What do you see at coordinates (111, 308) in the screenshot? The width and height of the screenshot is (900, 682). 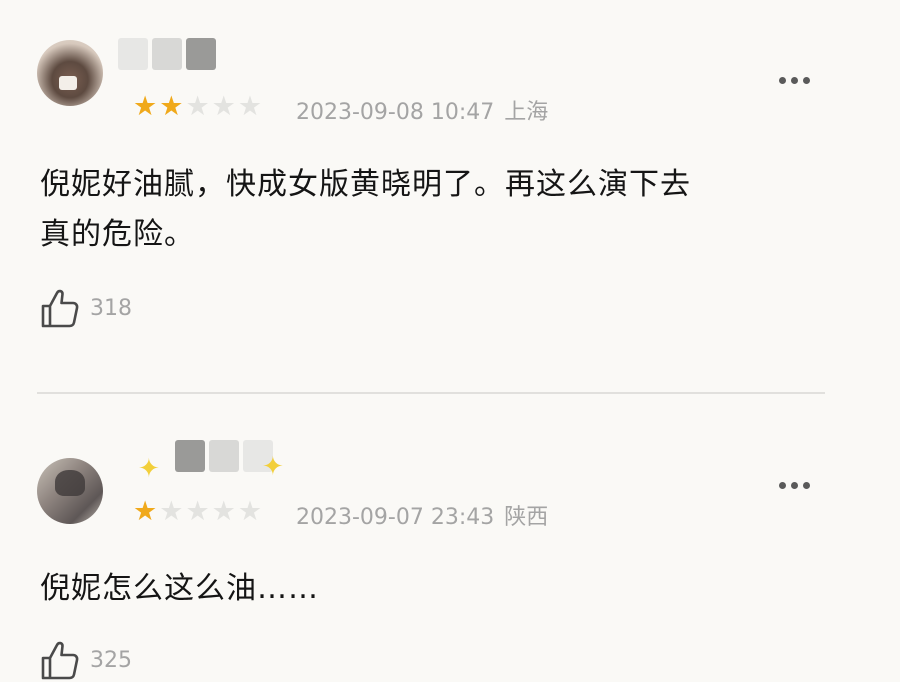 I see `like-count: 318` at bounding box center [111, 308].